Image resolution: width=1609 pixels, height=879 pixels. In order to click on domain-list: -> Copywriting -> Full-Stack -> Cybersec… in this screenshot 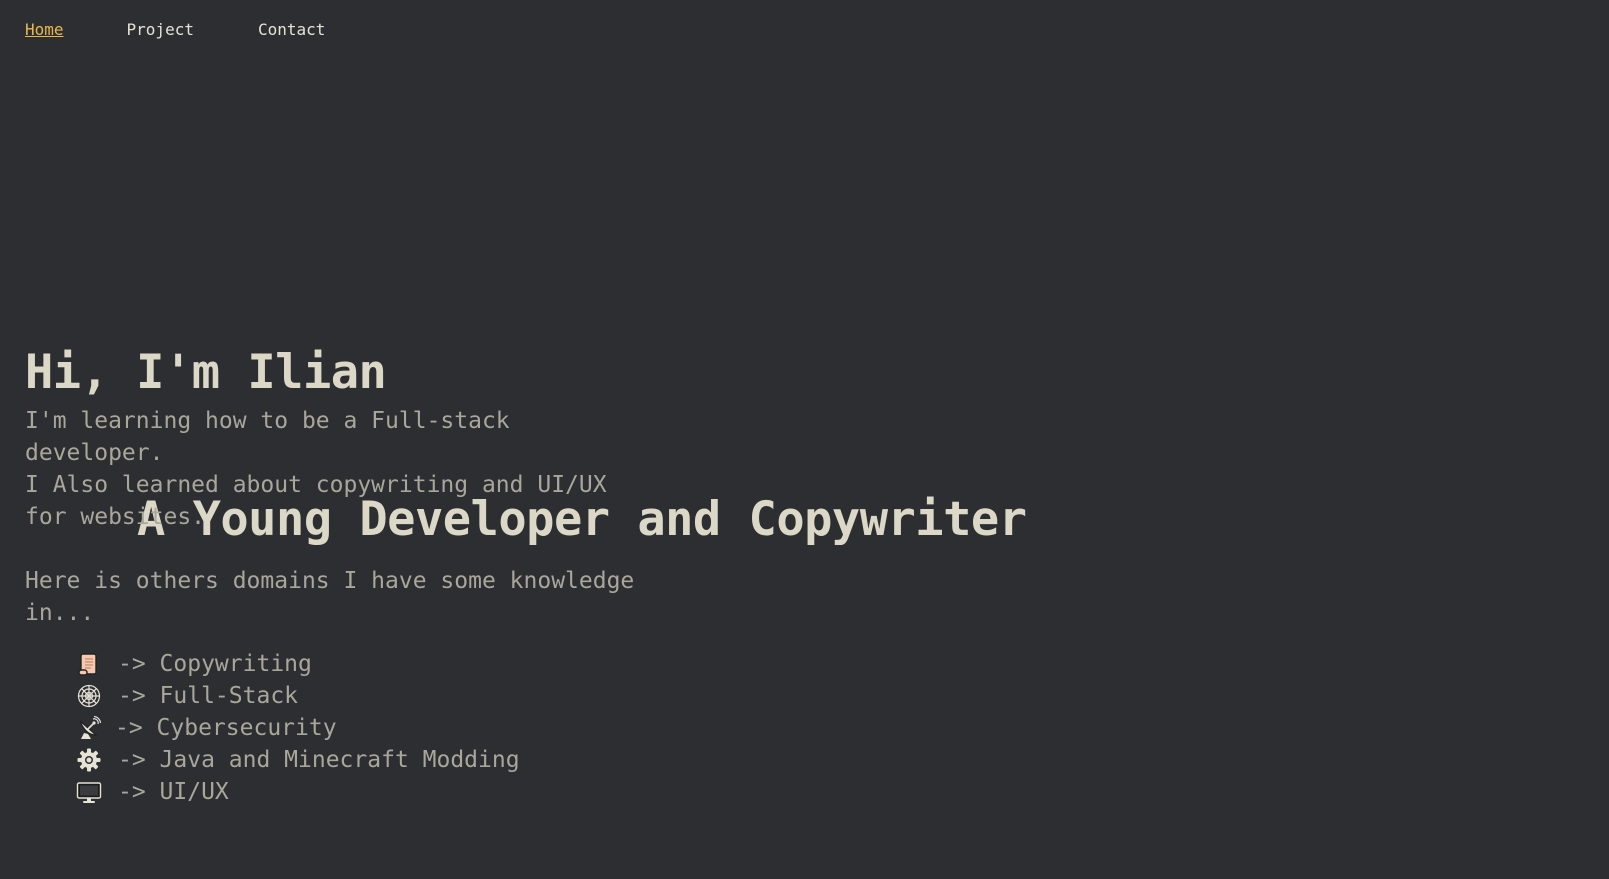, I will do `click(298, 728)`.